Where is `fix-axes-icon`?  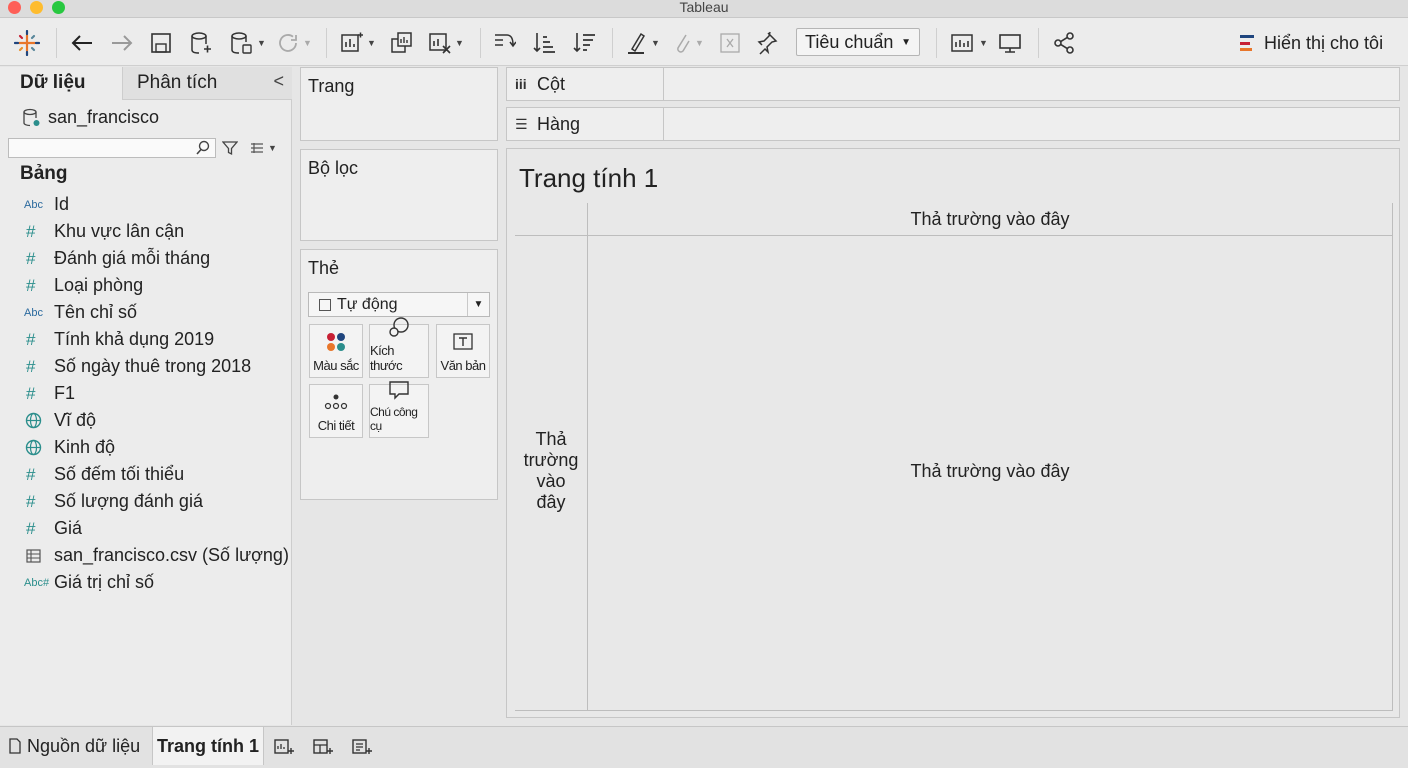 fix-axes-icon is located at coordinates (766, 43).